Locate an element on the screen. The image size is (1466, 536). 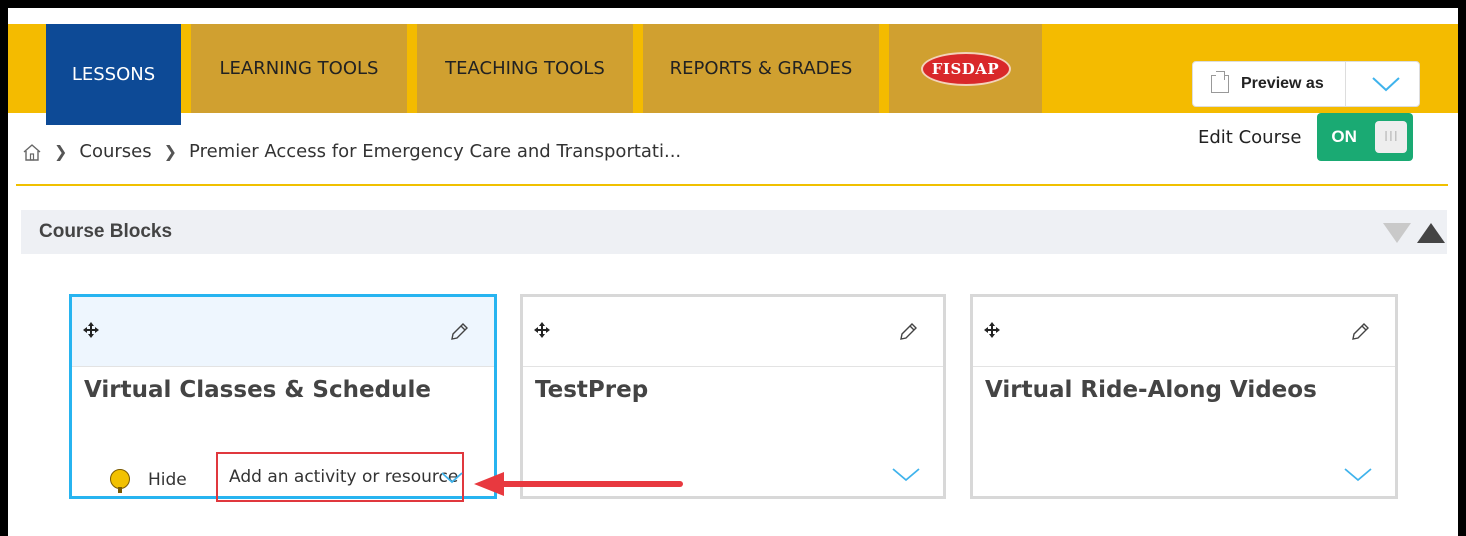
toggle-on-label: ON is located at coordinates (1344, 136).